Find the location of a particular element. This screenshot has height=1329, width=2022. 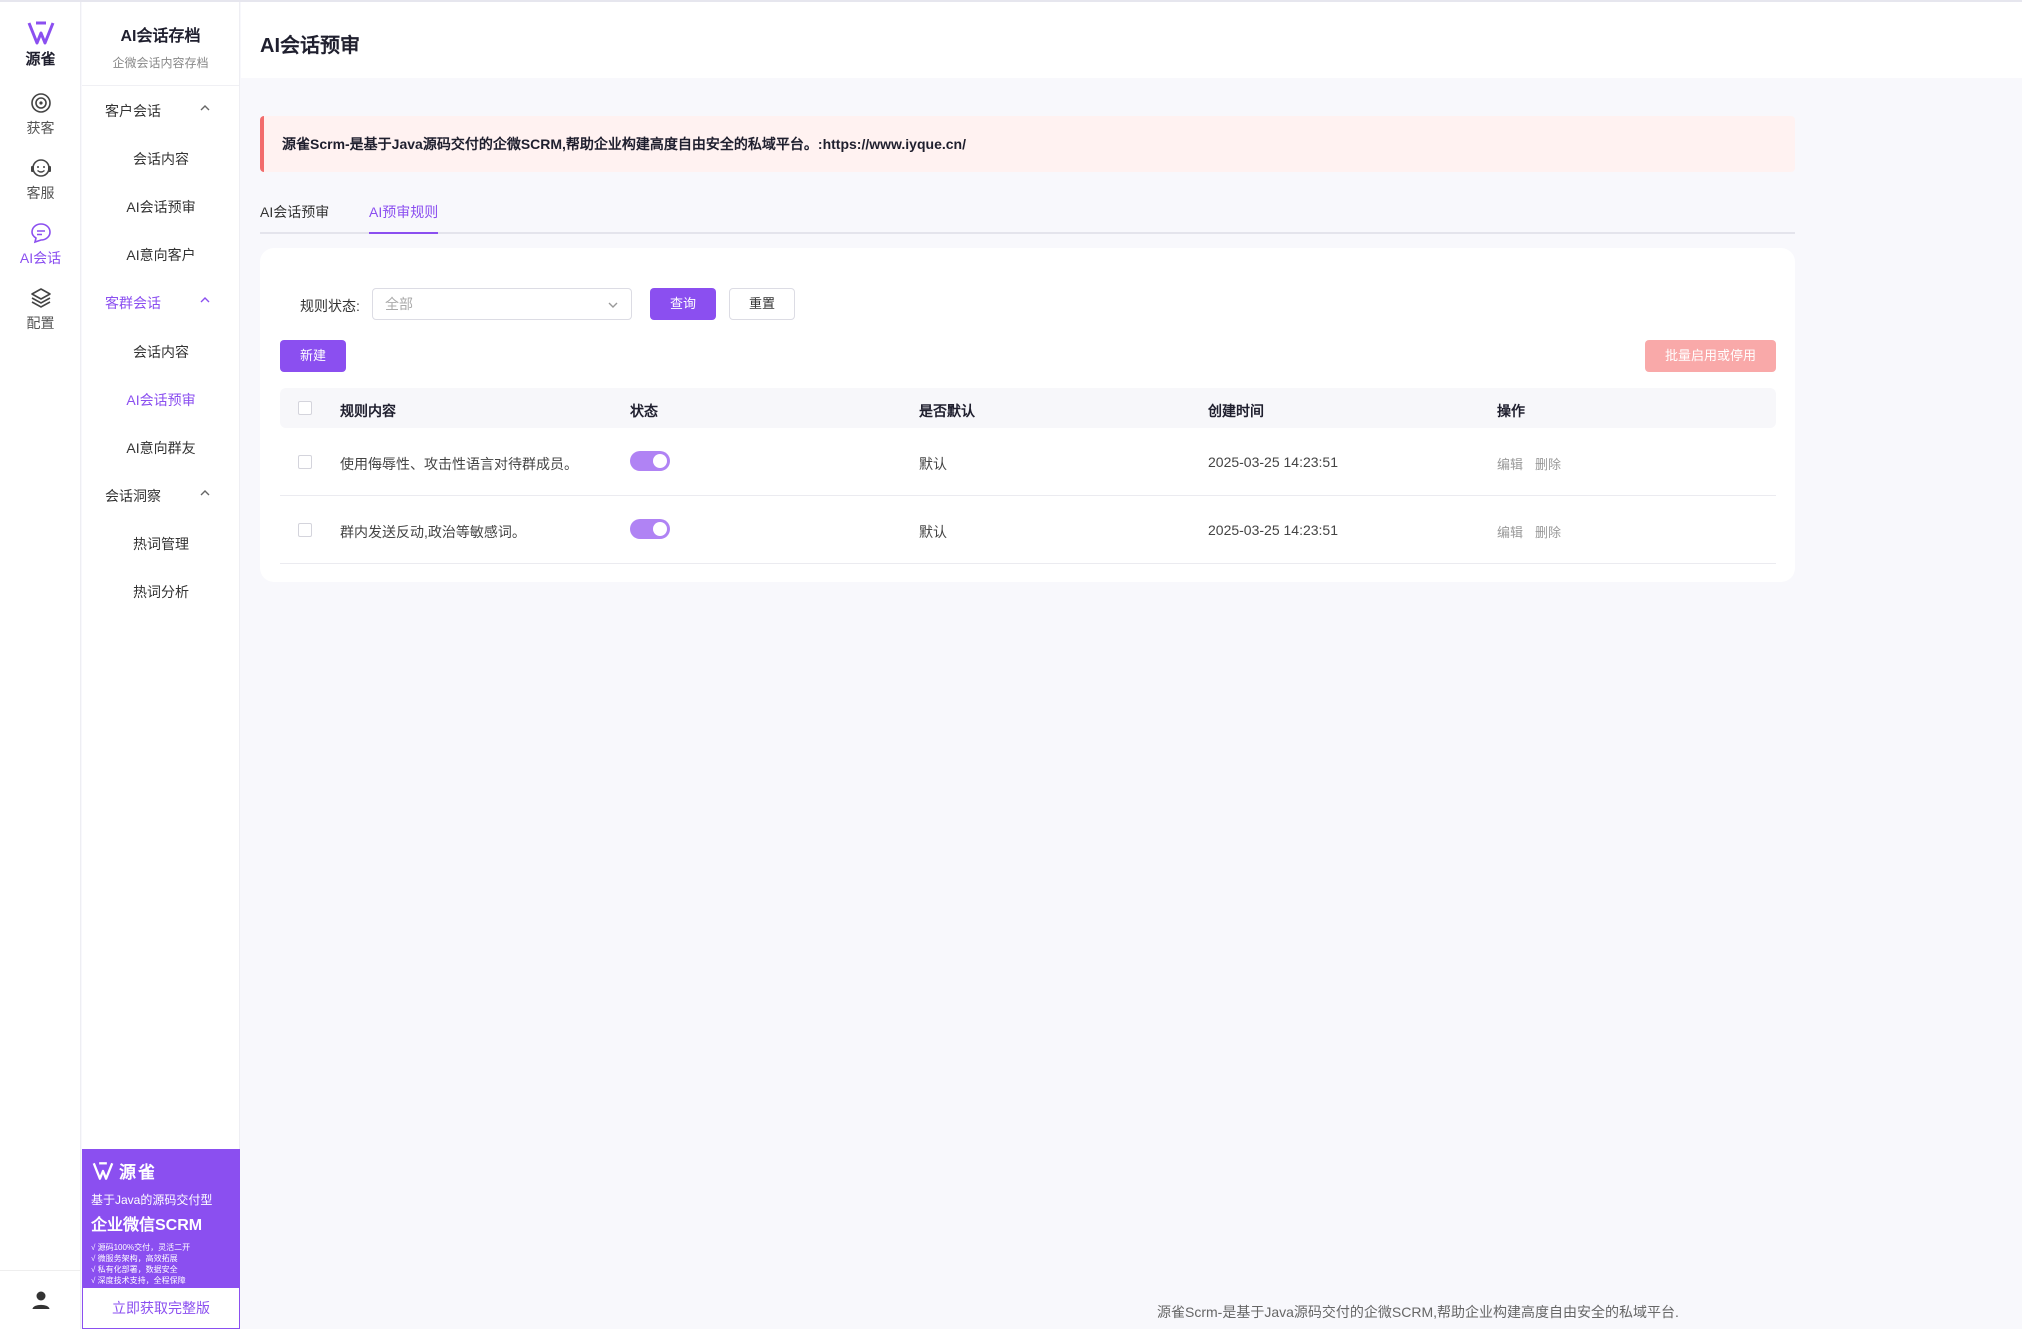

menu-group-customer: 客户会话 is located at coordinates (165, 111).